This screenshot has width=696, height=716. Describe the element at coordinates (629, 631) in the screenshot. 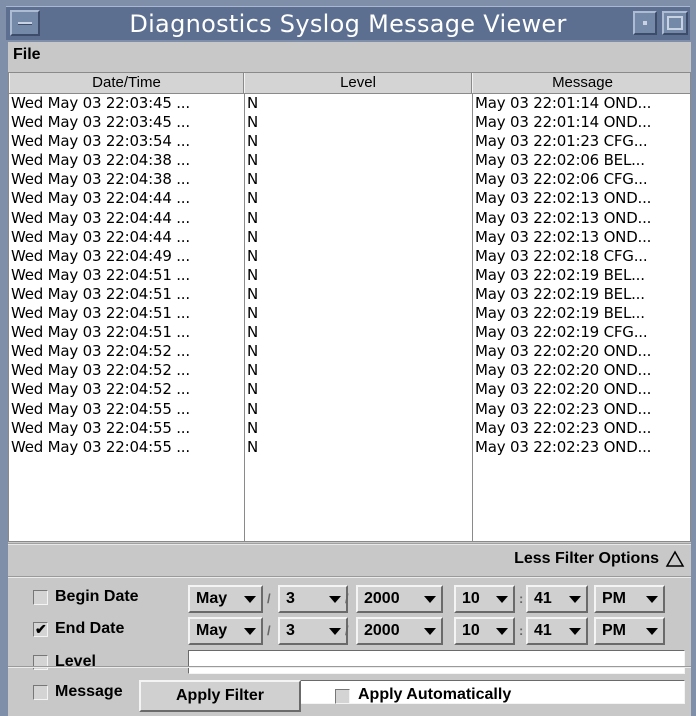

I see `end-ampm-select: PM` at that location.